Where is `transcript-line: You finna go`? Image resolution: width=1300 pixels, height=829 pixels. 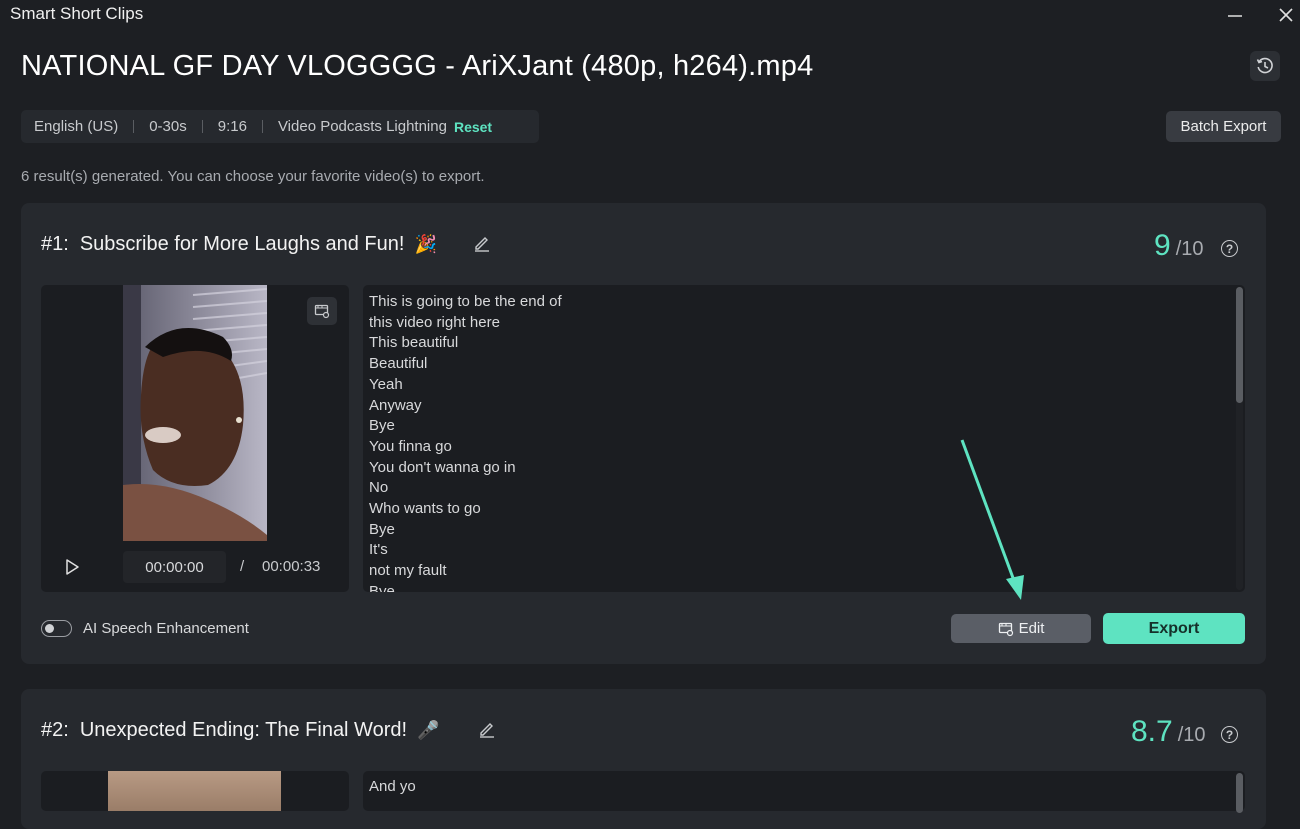
transcript-line: You finna go is located at coordinates (410, 446).